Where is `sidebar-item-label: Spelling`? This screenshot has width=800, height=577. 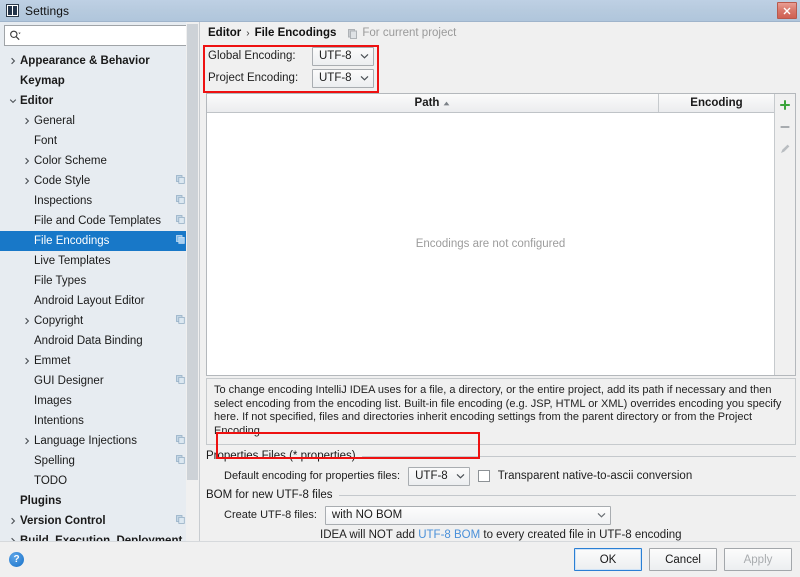
sidebar-item-label: Spelling is located at coordinates (54, 461).